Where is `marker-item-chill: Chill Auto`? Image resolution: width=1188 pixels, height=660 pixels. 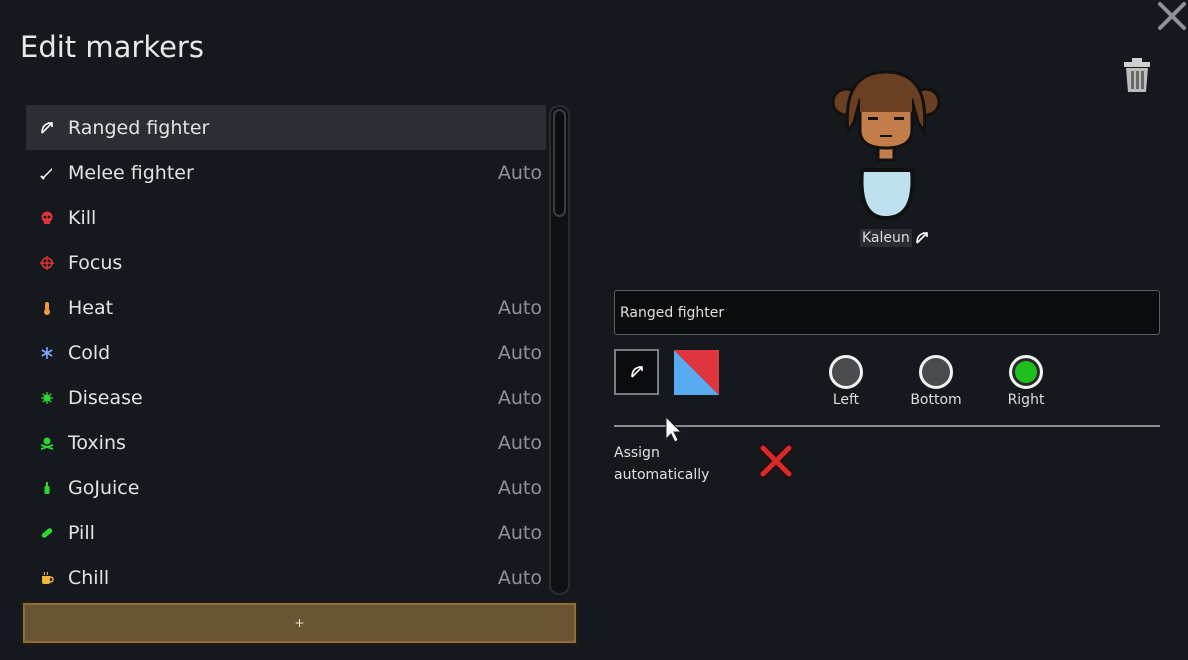
marker-item-chill: Chill Auto is located at coordinates (286, 575).